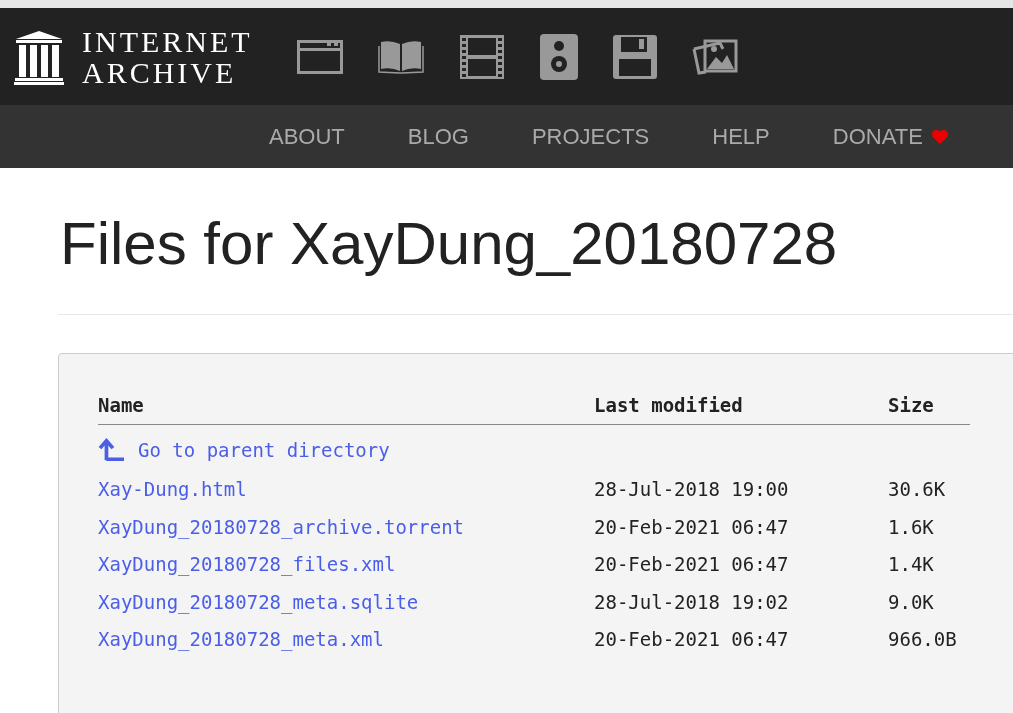 This screenshot has width=1013, height=713. I want to click on film-strip-icon, so click(481, 56).